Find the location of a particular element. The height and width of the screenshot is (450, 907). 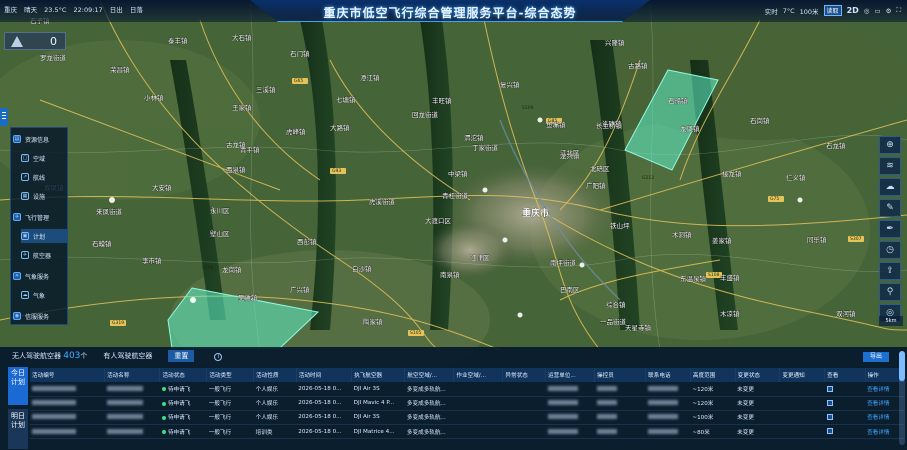

live-label: 实时 is located at coordinates (771, 11).